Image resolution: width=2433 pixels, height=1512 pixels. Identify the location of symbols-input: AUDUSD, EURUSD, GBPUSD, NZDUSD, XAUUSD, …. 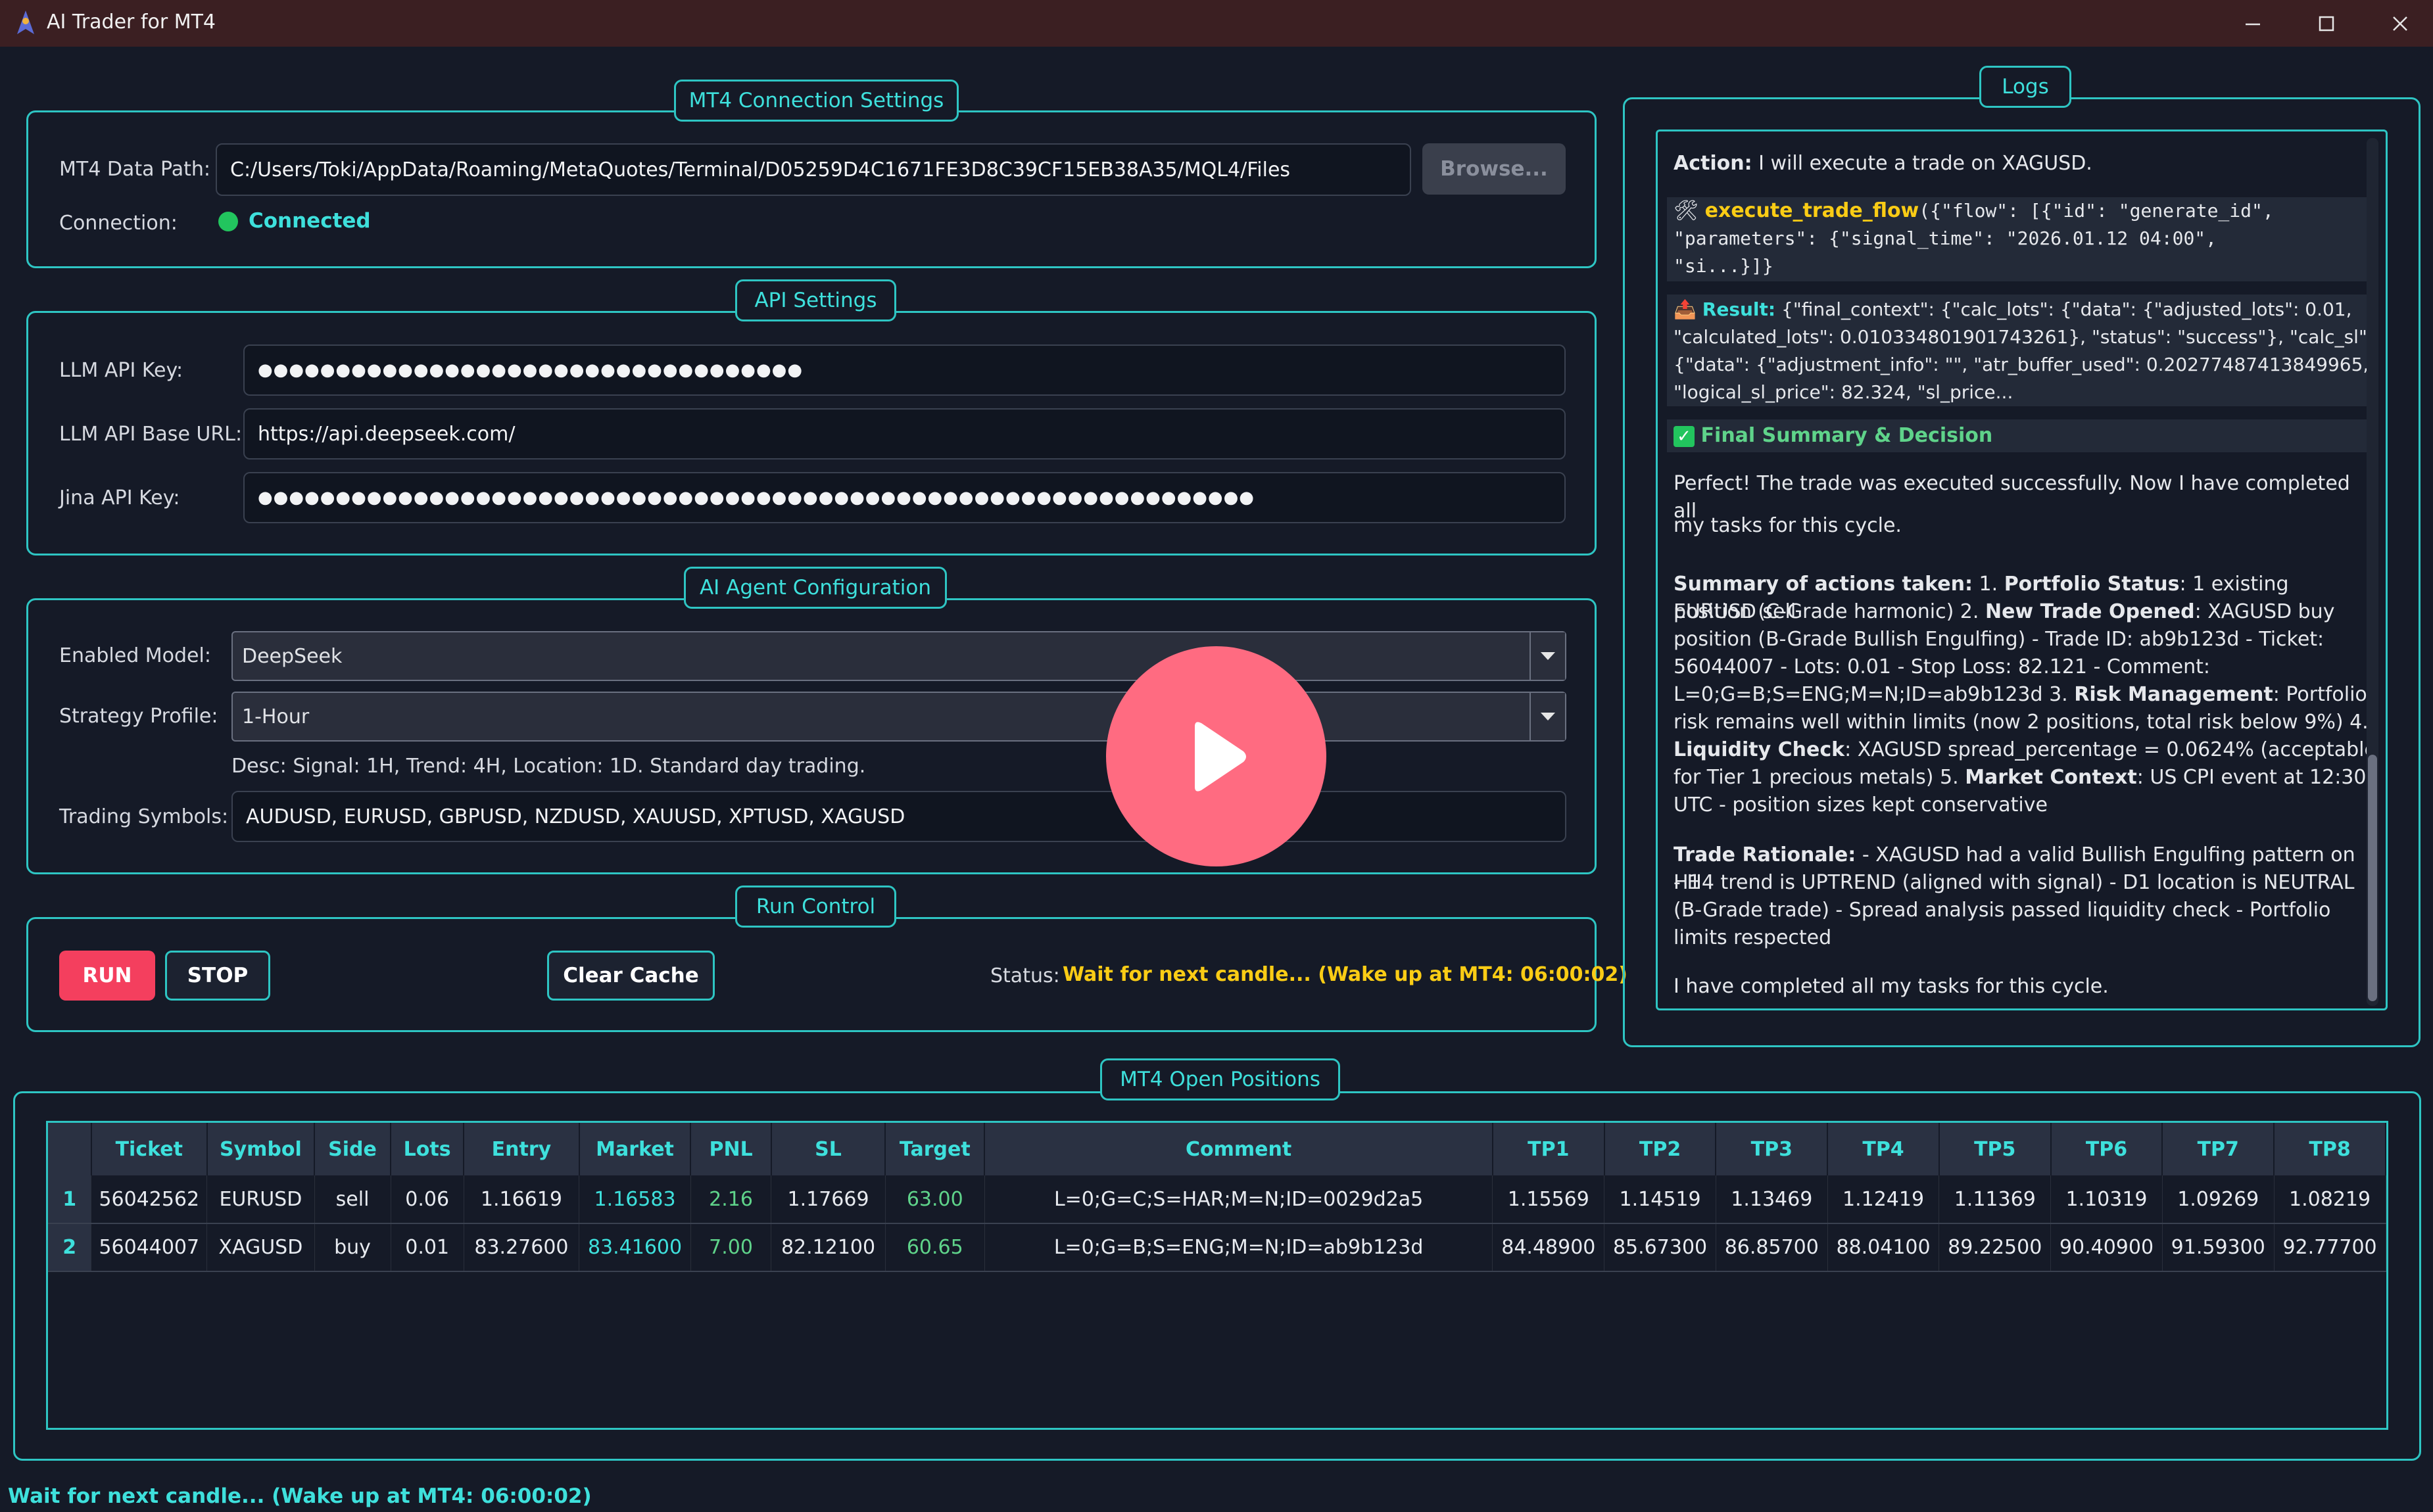
(898, 816).